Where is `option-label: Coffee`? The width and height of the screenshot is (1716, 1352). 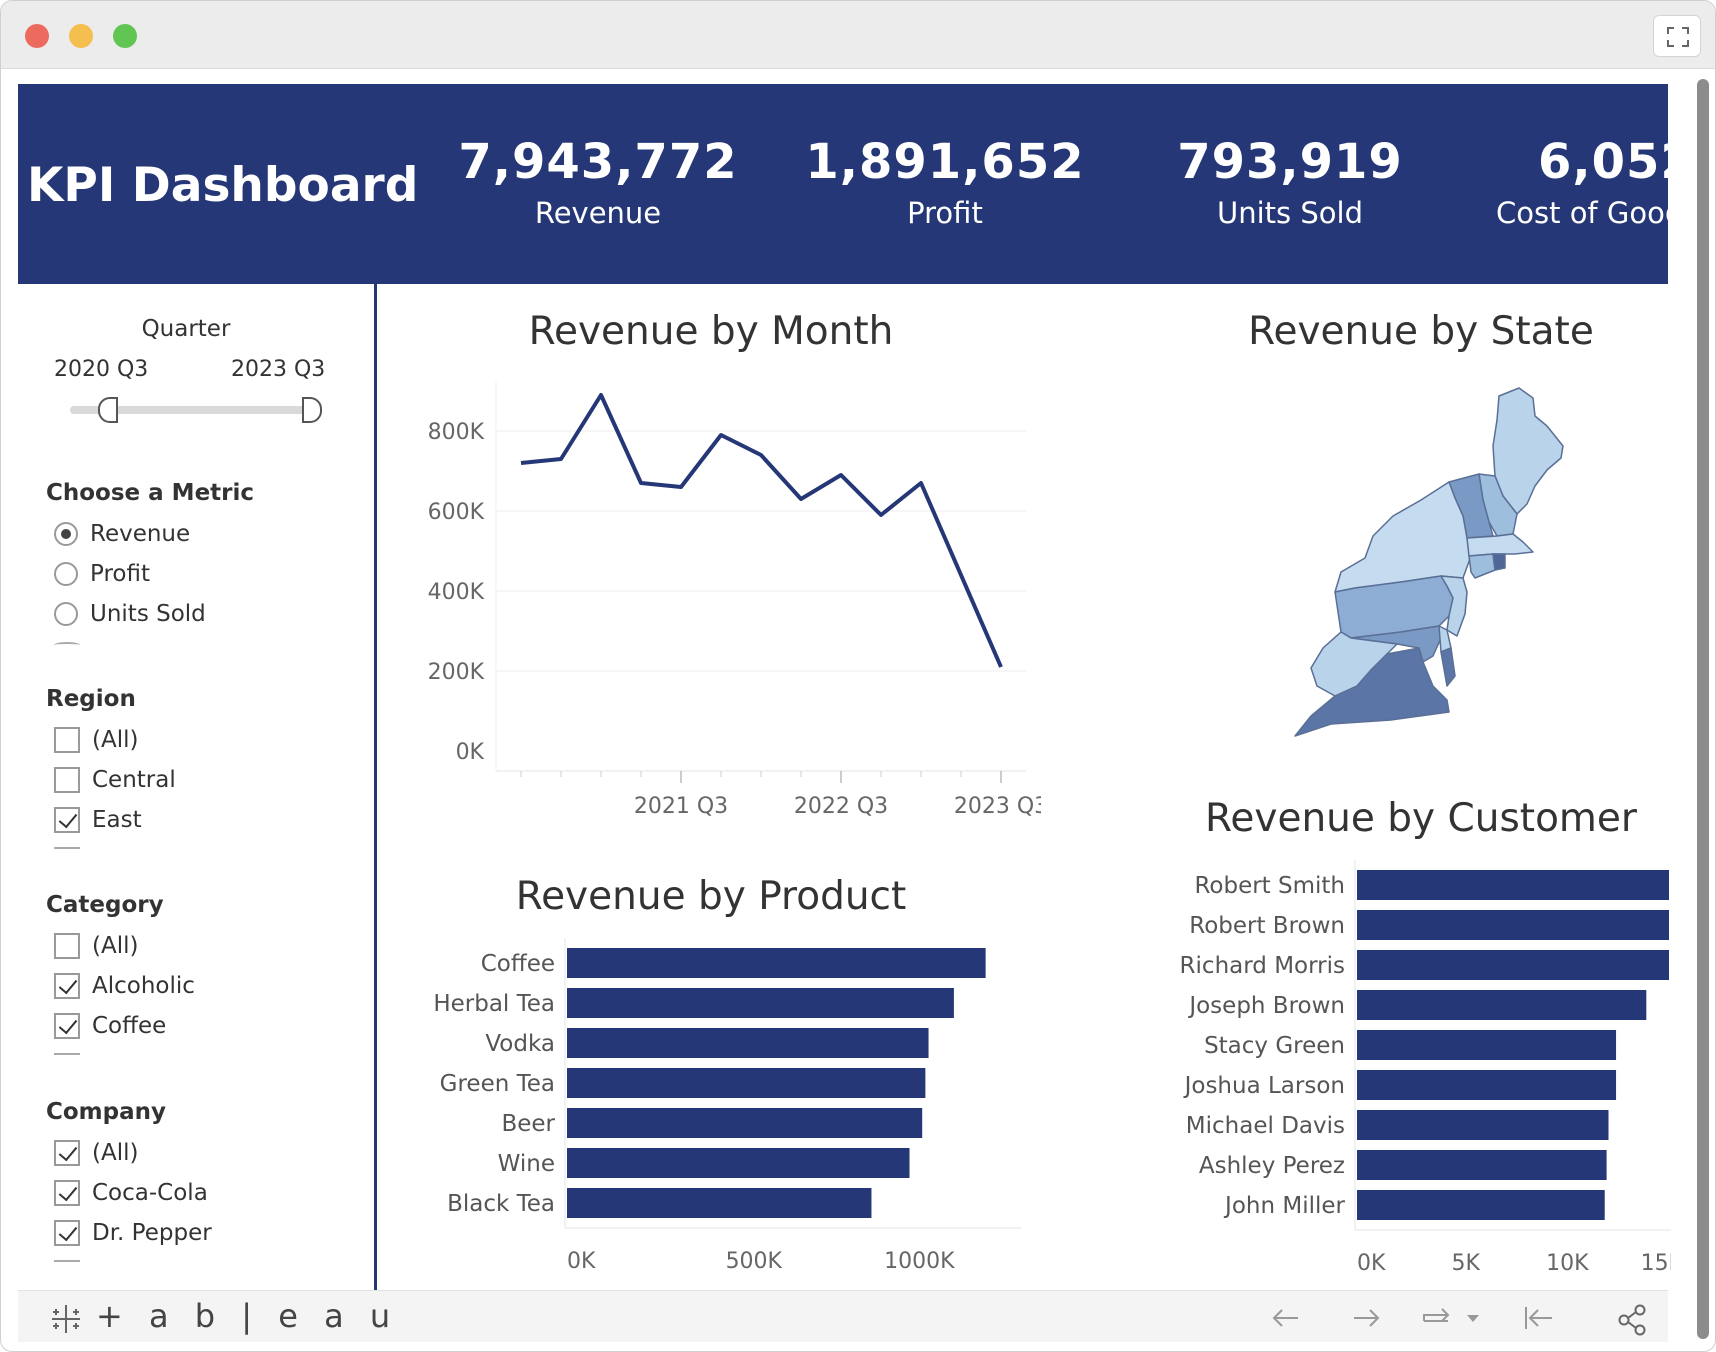 option-label: Coffee is located at coordinates (129, 1026).